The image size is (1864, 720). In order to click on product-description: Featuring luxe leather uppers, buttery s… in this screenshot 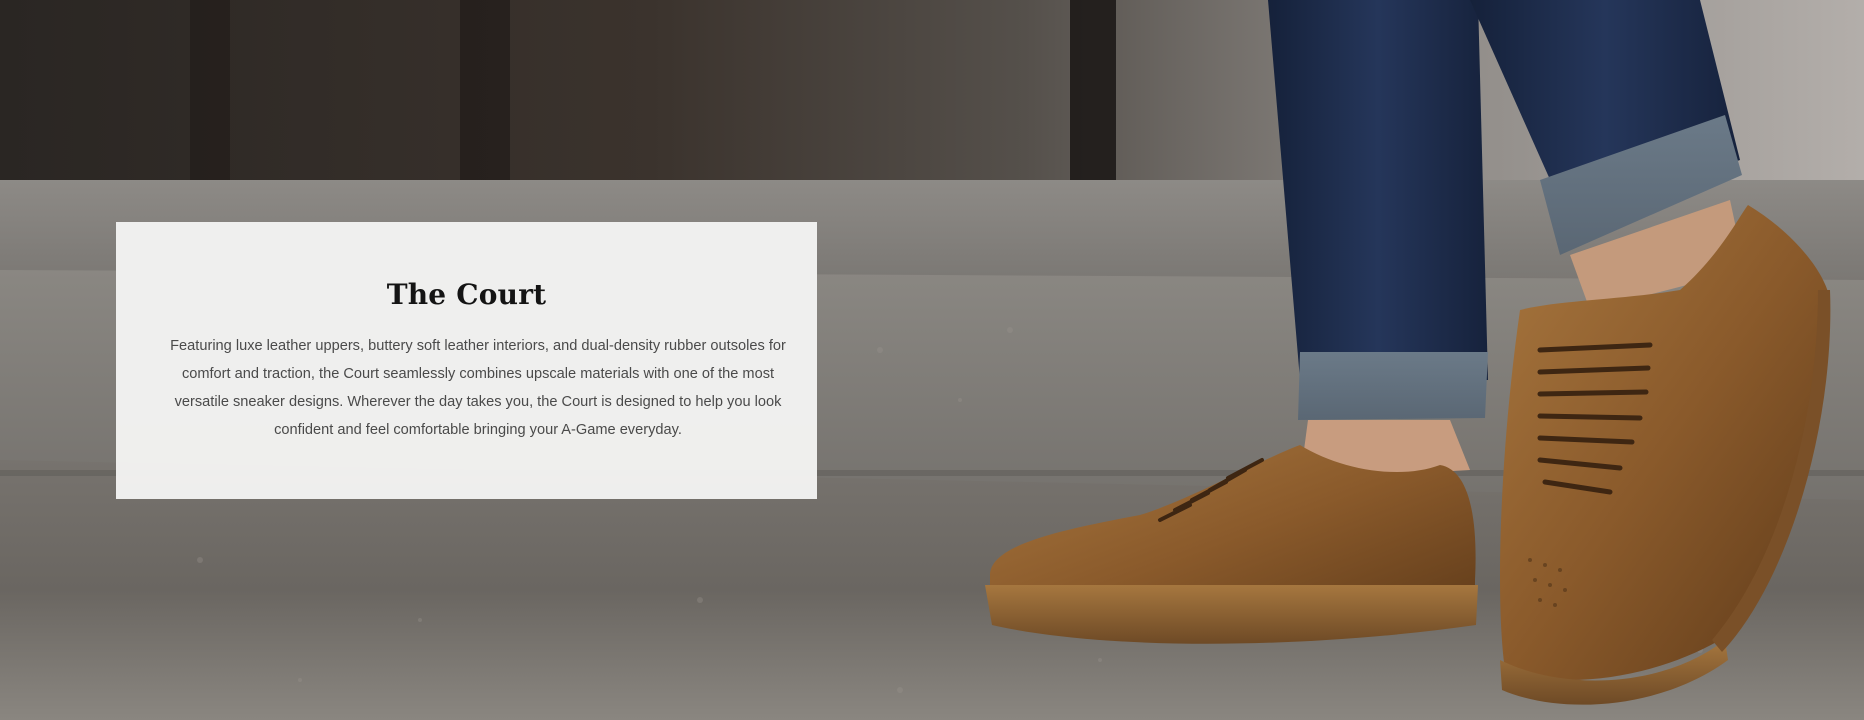, I will do `click(478, 388)`.